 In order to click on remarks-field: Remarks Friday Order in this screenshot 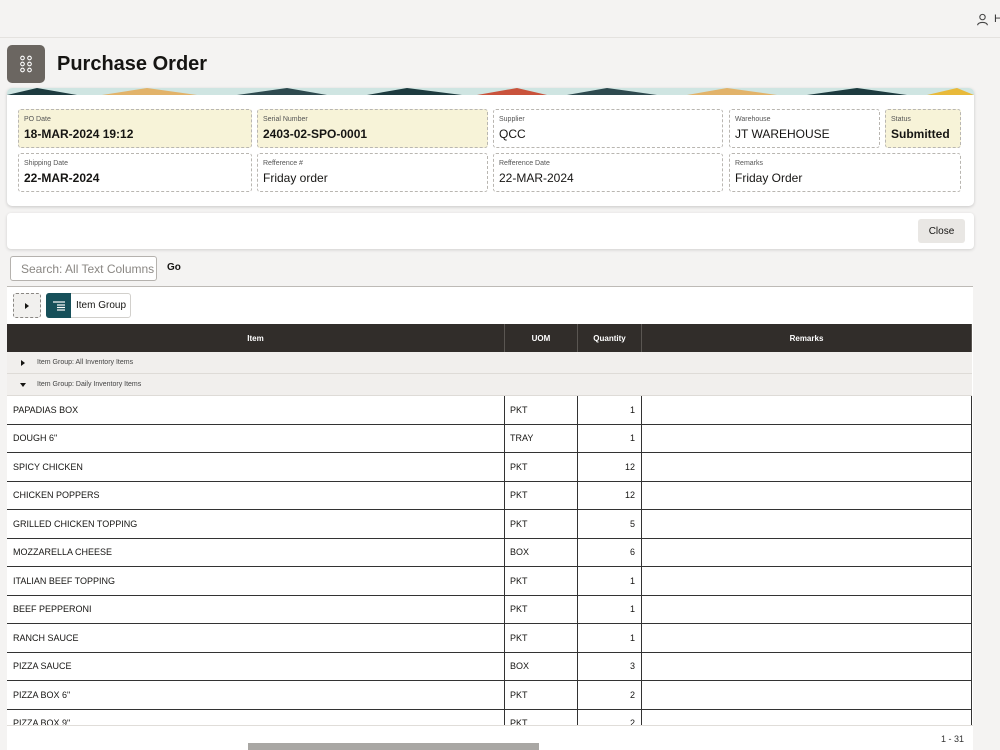, I will do `click(845, 172)`.